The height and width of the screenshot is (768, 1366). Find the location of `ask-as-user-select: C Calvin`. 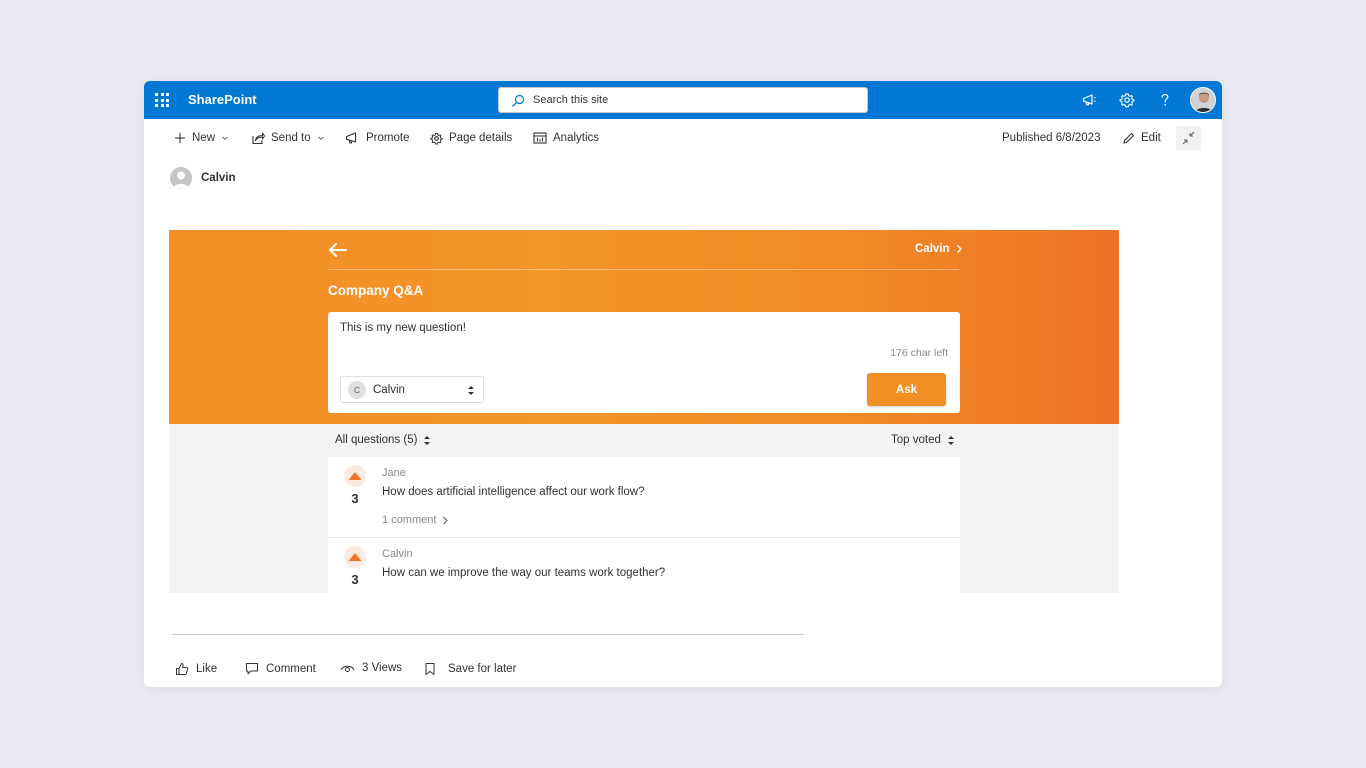

ask-as-user-select: C Calvin is located at coordinates (412, 389).